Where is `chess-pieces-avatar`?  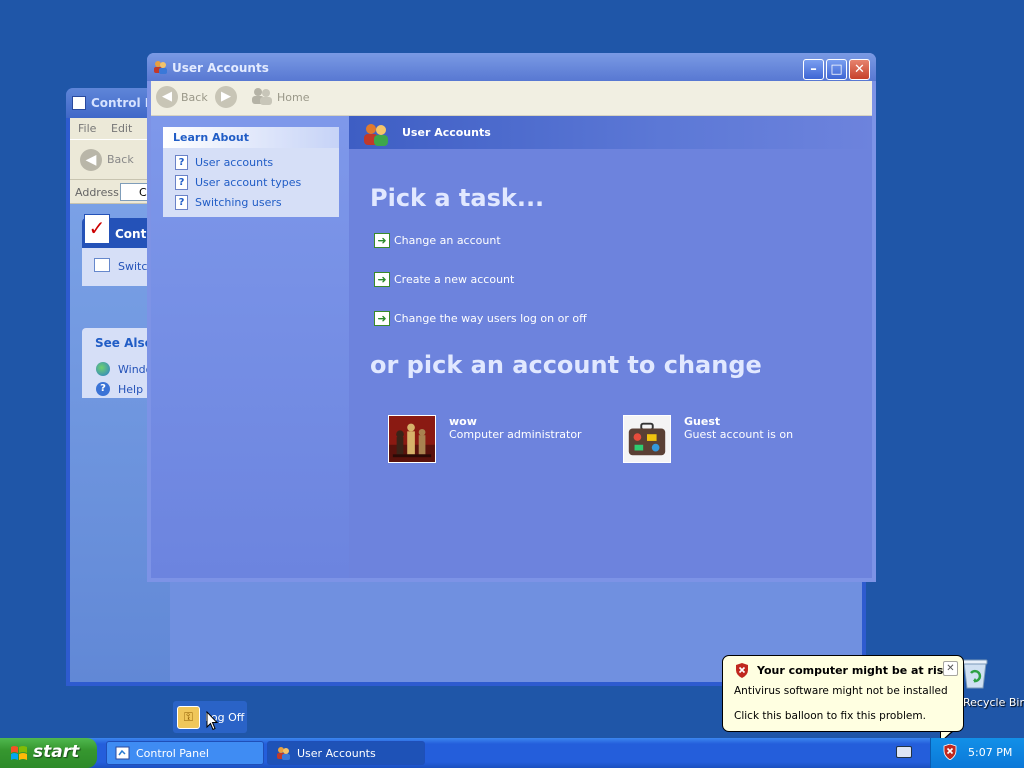
chess-pieces-avatar is located at coordinates (412, 439).